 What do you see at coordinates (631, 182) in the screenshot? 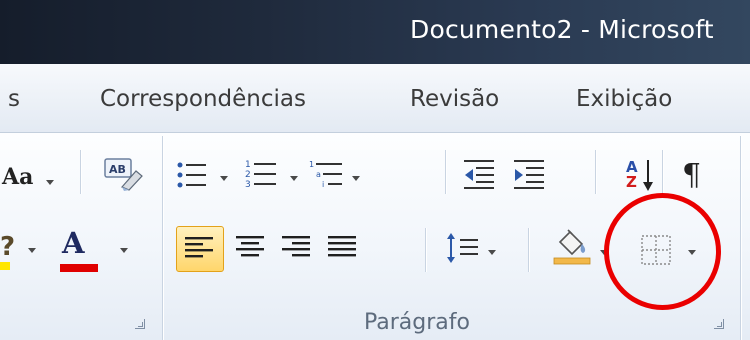
I see `sort-label-z: Z` at bounding box center [631, 182].